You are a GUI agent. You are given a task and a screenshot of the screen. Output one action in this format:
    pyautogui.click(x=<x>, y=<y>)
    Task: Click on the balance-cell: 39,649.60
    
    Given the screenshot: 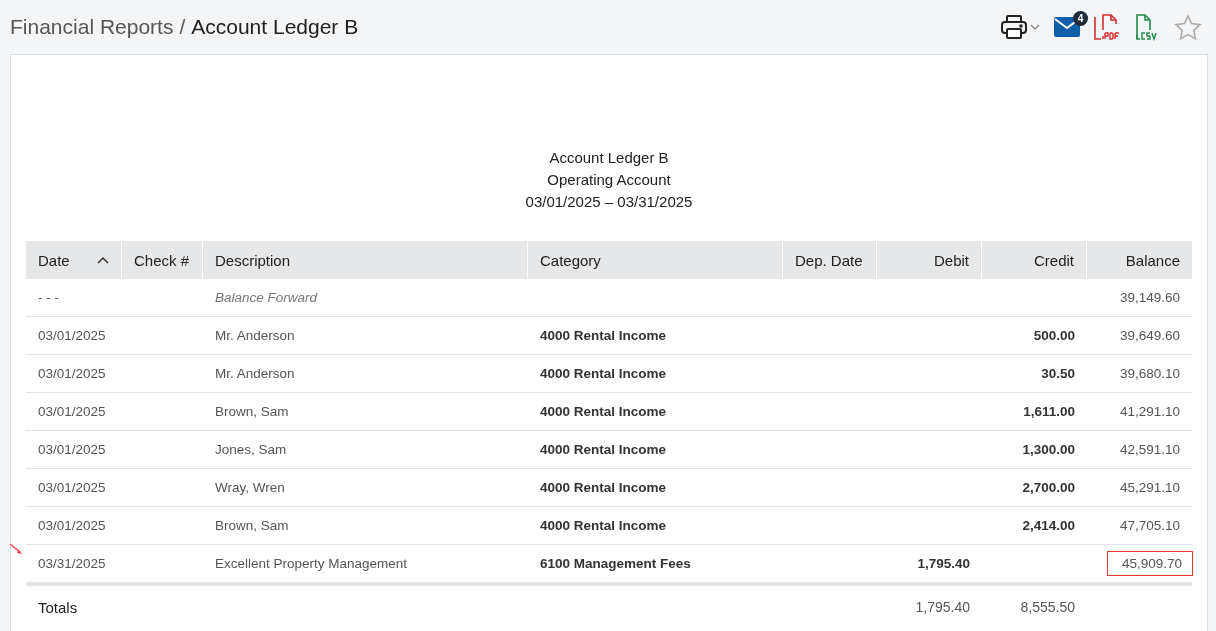 What is the action you would take?
    pyautogui.click(x=1149, y=335)
    